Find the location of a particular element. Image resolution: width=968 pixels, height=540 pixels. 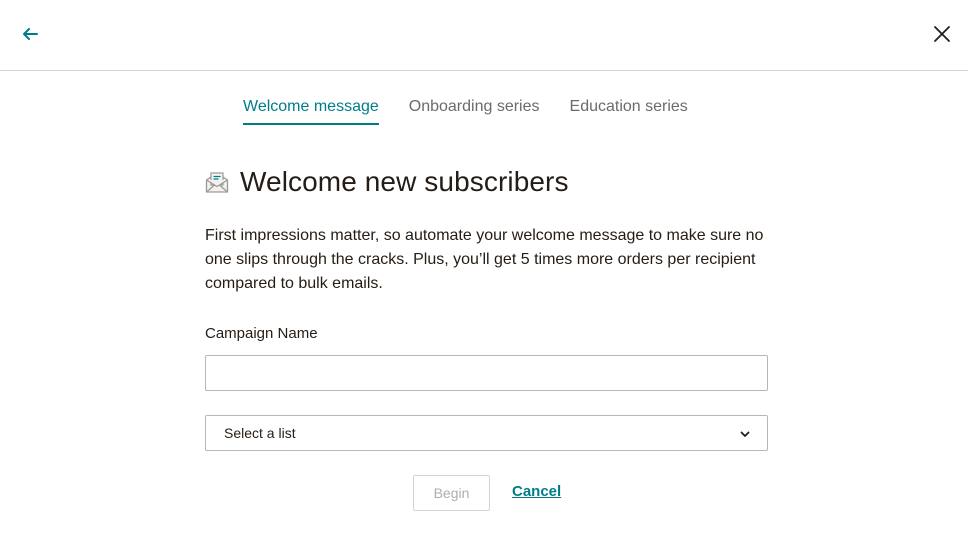

page-title: Welcome new subscribers is located at coordinates (404, 181).